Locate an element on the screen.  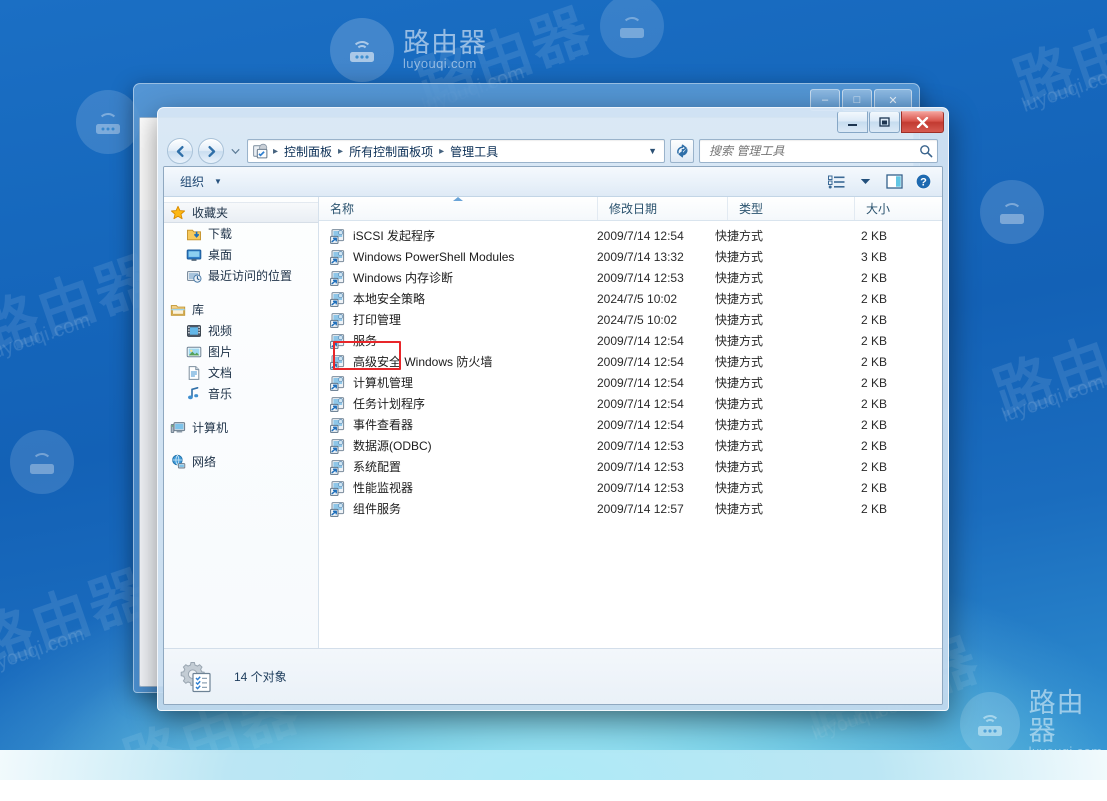
watermark-badge is located at coordinates (42, 462).